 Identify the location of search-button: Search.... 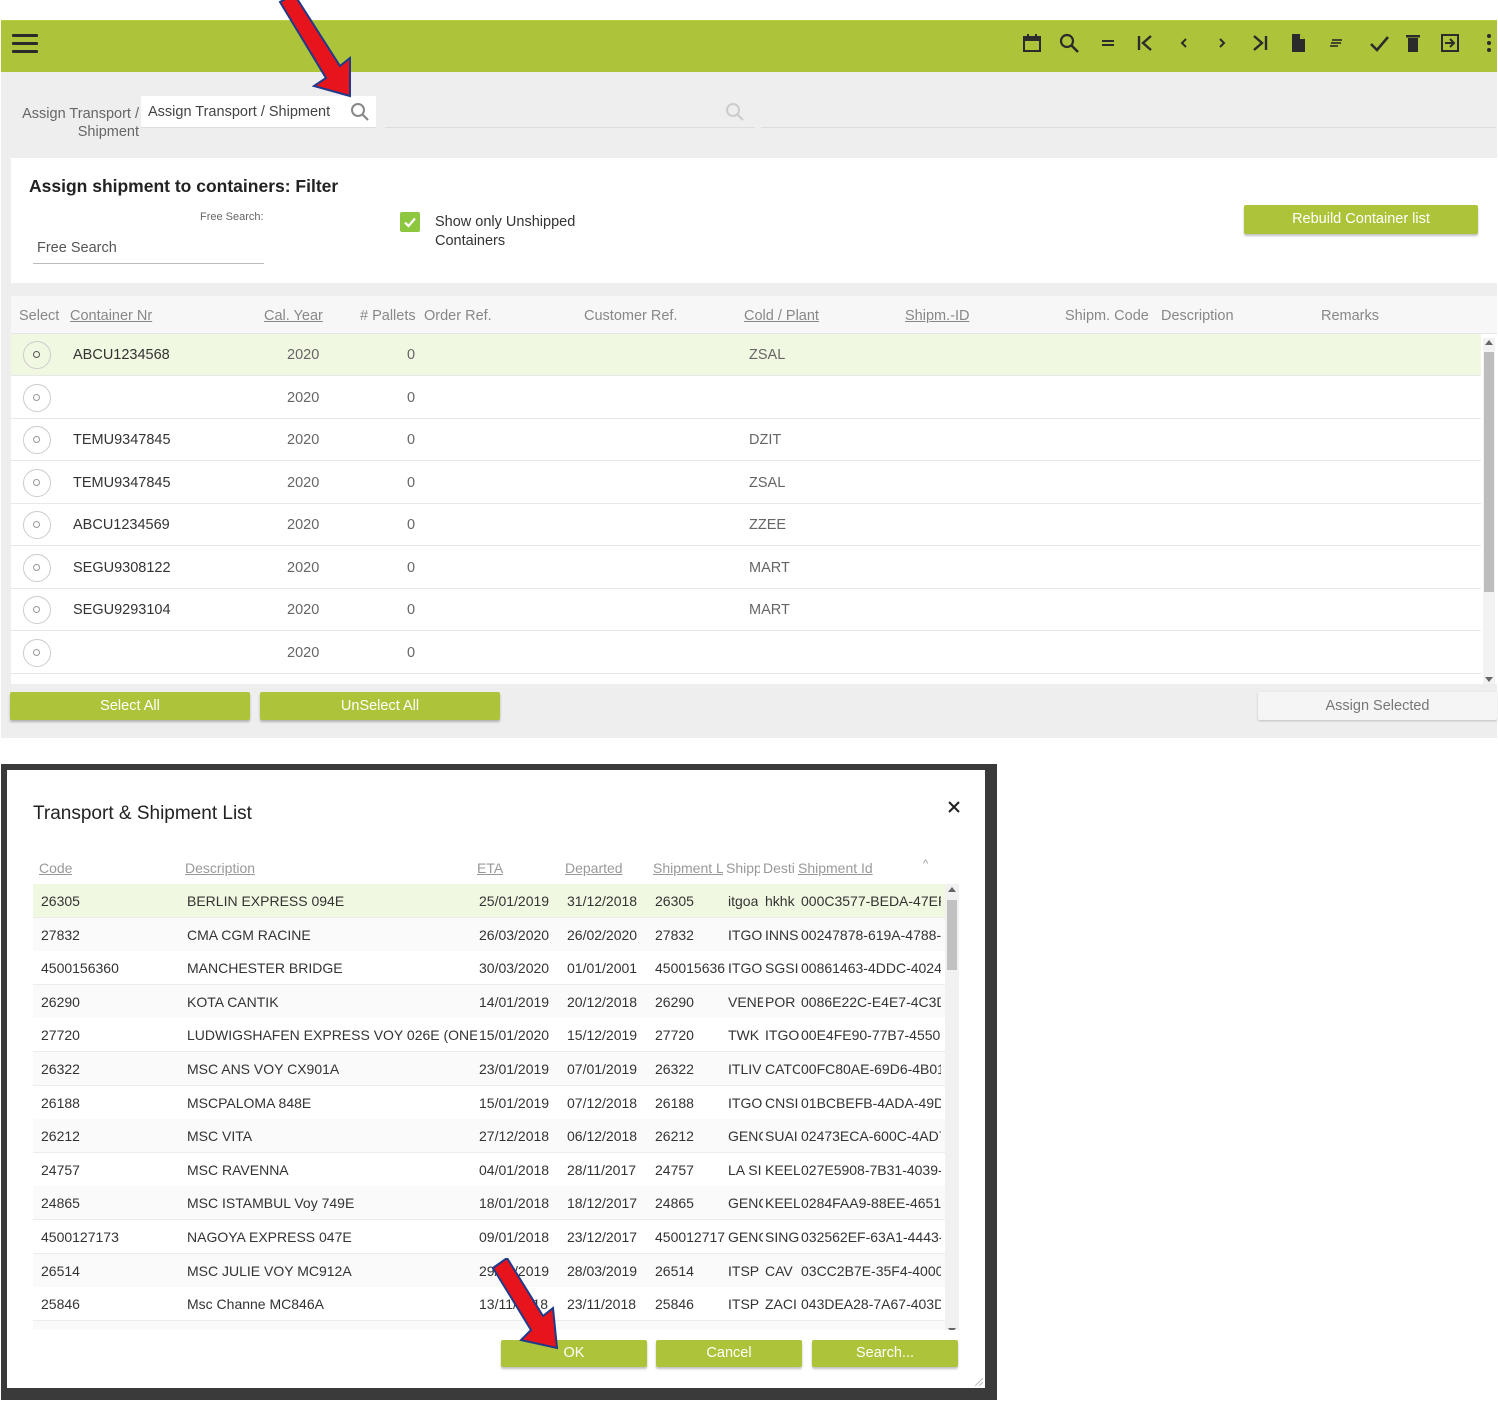
(885, 1353).